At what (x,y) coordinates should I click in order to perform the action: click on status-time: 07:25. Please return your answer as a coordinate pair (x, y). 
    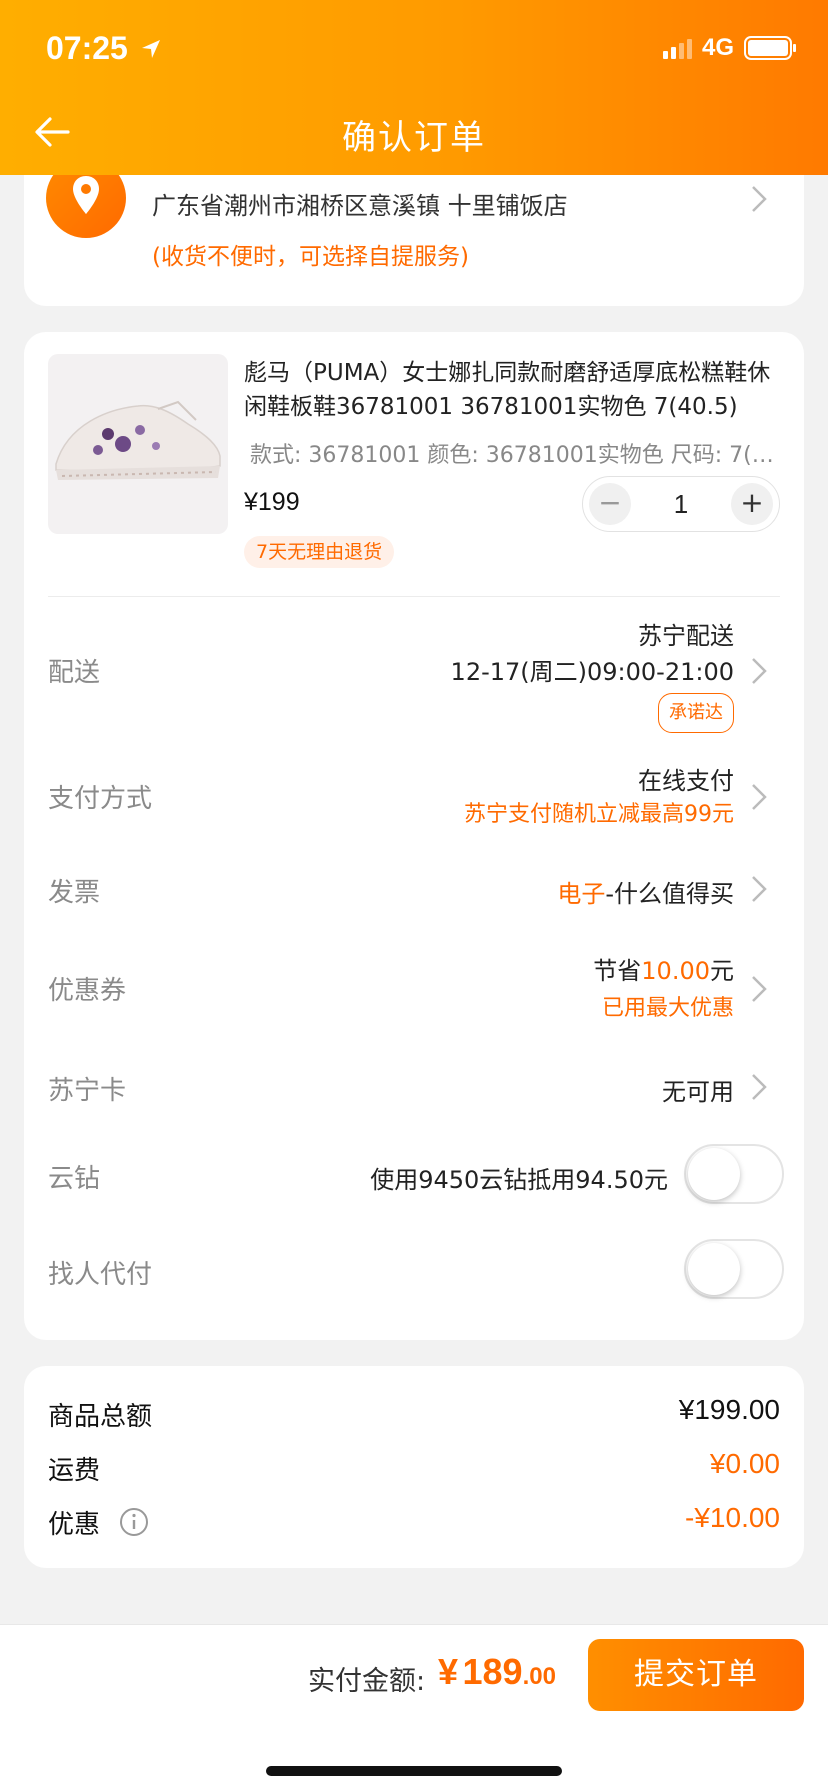
    Looking at the image, I should click on (87, 48).